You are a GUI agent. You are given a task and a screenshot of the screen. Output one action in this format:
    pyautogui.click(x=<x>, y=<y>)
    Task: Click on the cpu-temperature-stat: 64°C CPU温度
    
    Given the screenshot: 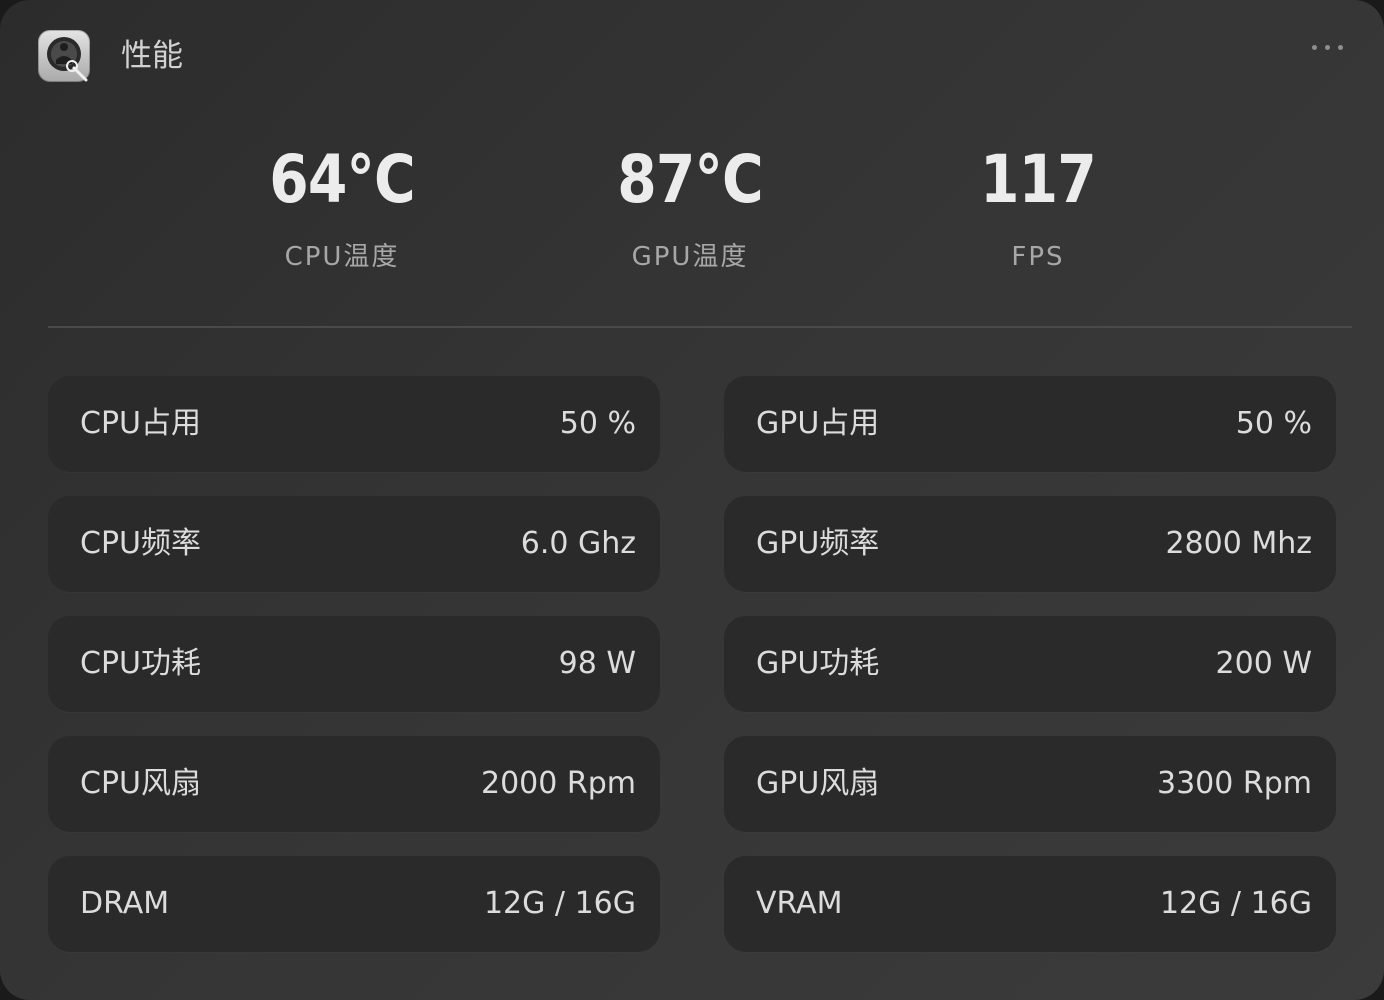 What is the action you would take?
    pyautogui.click(x=342, y=207)
    